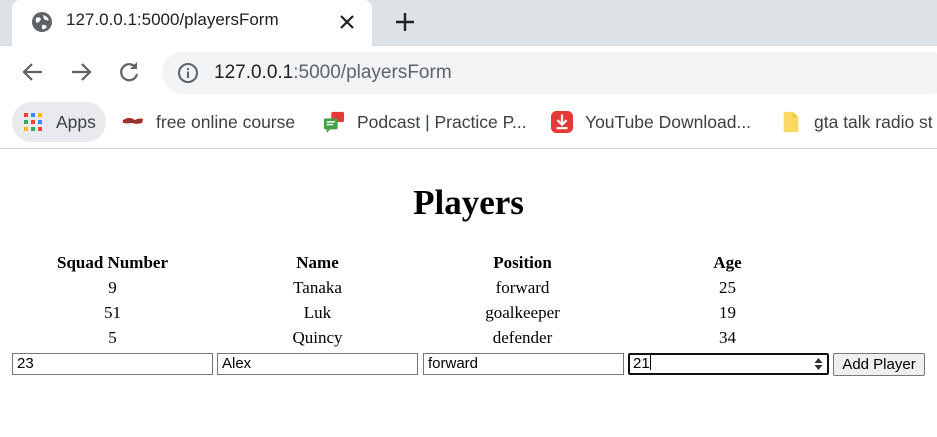 The image size is (937, 437). What do you see at coordinates (317, 337) in the screenshot?
I see `cell-name: Quincy` at bounding box center [317, 337].